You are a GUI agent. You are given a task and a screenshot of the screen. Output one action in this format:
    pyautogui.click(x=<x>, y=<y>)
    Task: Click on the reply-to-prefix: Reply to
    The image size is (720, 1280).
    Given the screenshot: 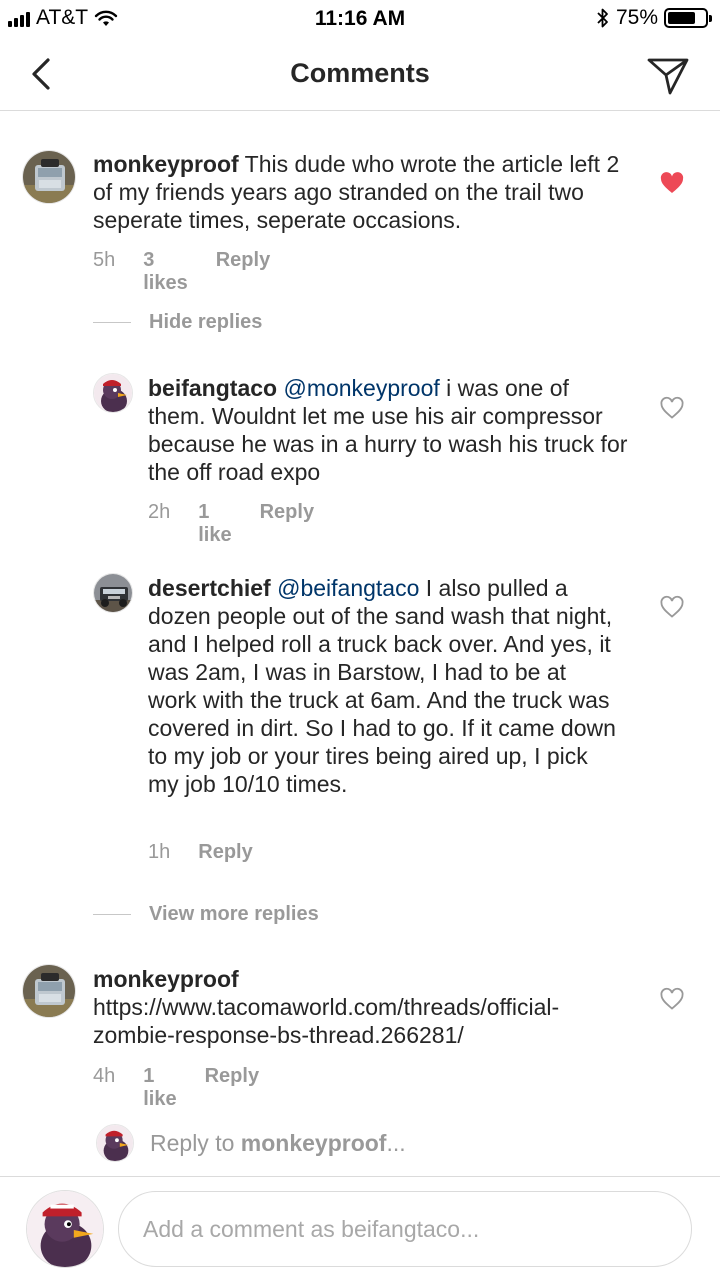 What is the action you would take?
    pyautogui.click(x=192, y=1142)
    